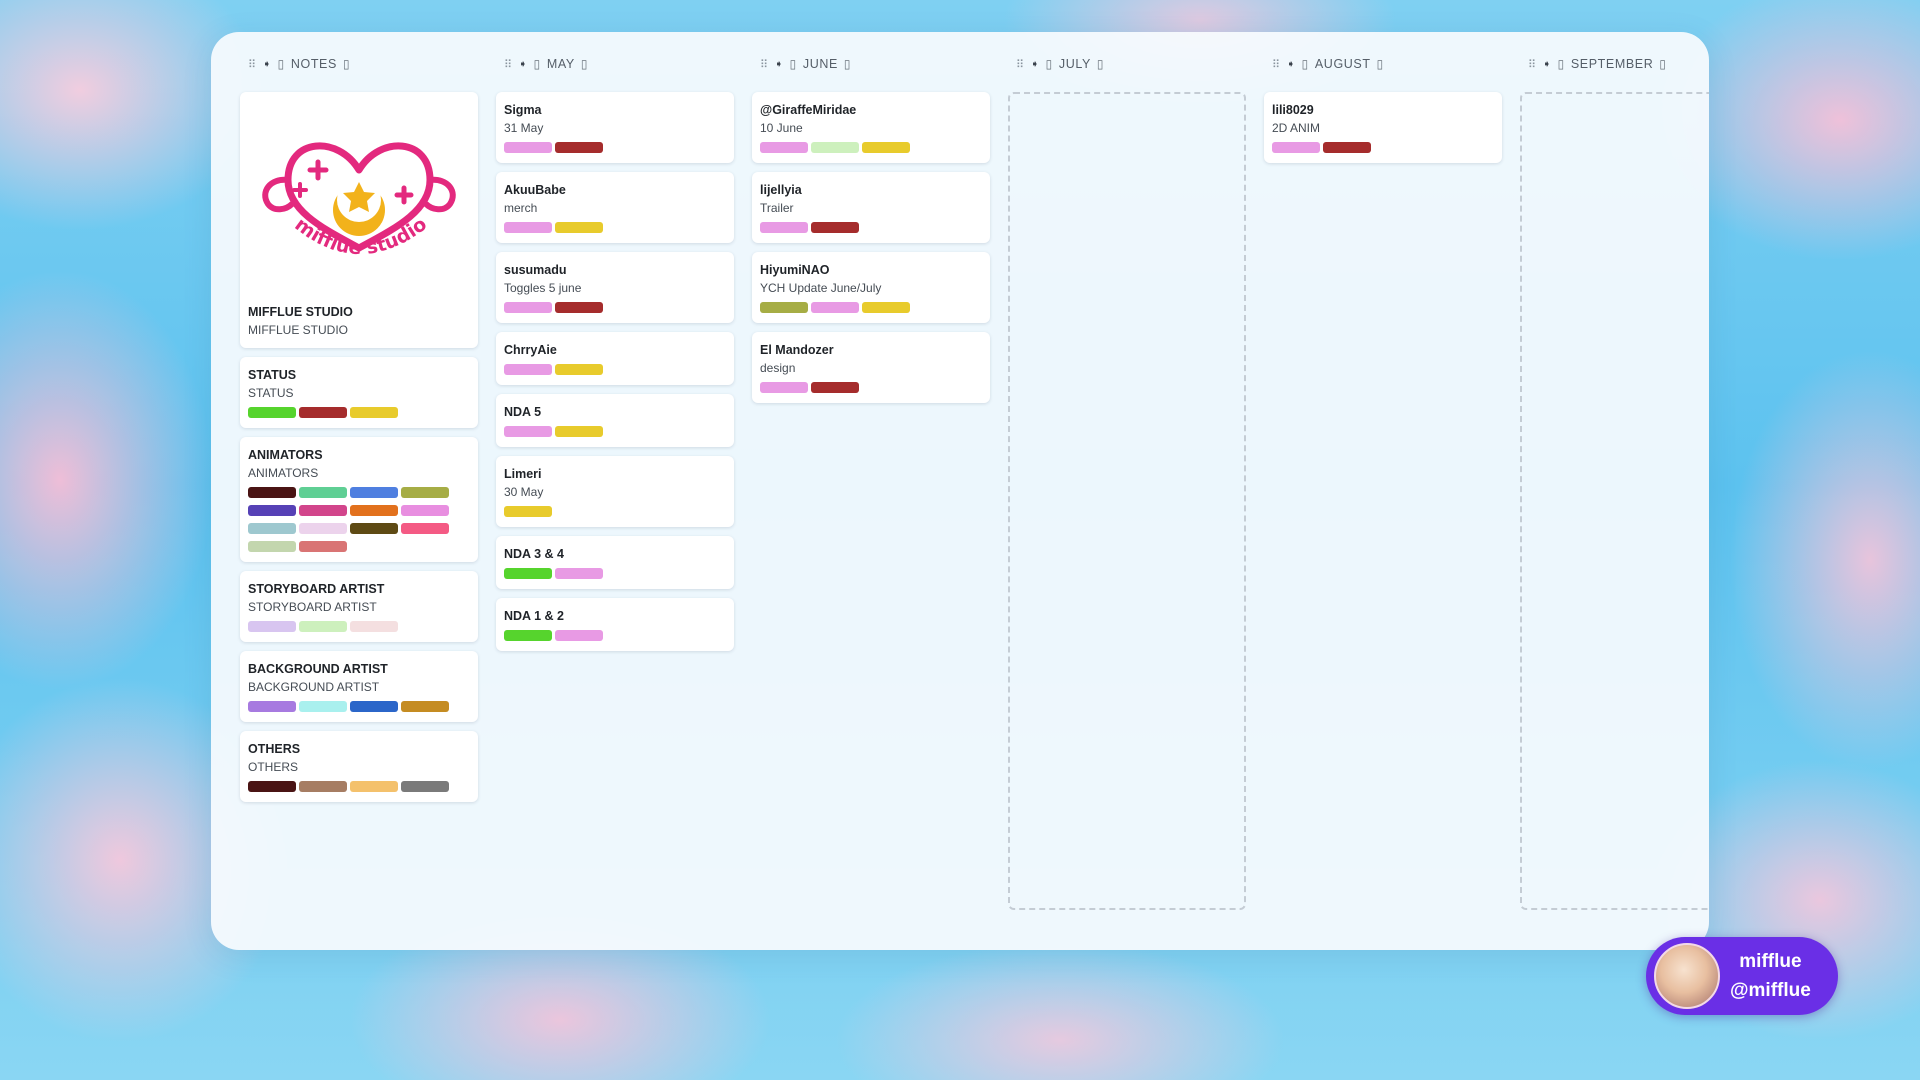 The height and width of the screenshot is (1080, 1920). I want to click on column-header: ⠿ ➧ ▯ JULY ▯, so click(1127, 64).